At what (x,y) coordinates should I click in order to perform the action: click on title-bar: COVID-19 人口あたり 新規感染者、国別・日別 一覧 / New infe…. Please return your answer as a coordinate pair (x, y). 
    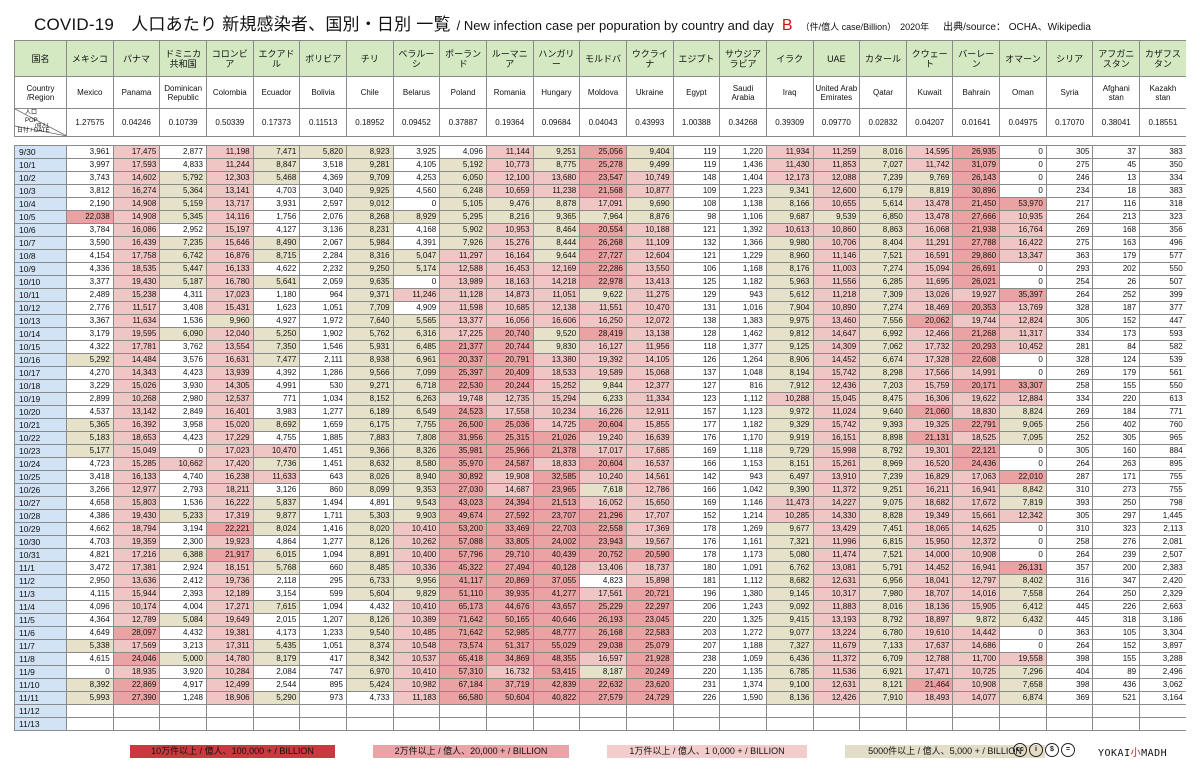
    Looking at the image, I should click on (600, 18).